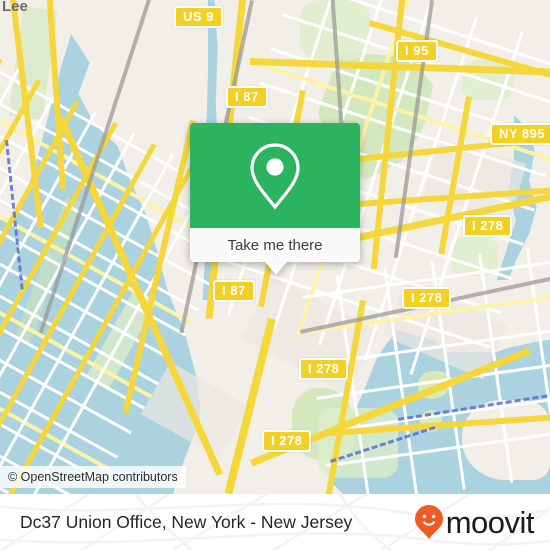  I want to click on moovit-smiley-pin-icon, so click(428, 522).